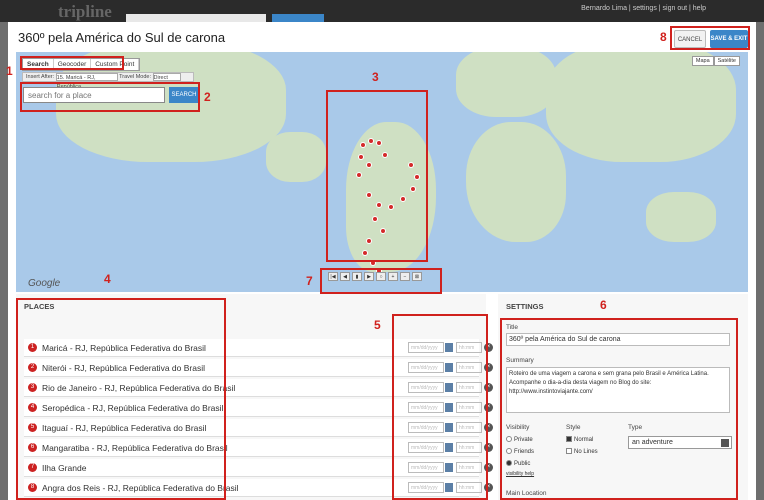 The image size is (764, 500). I want to click on callout-6: 6, so click(603, 305).